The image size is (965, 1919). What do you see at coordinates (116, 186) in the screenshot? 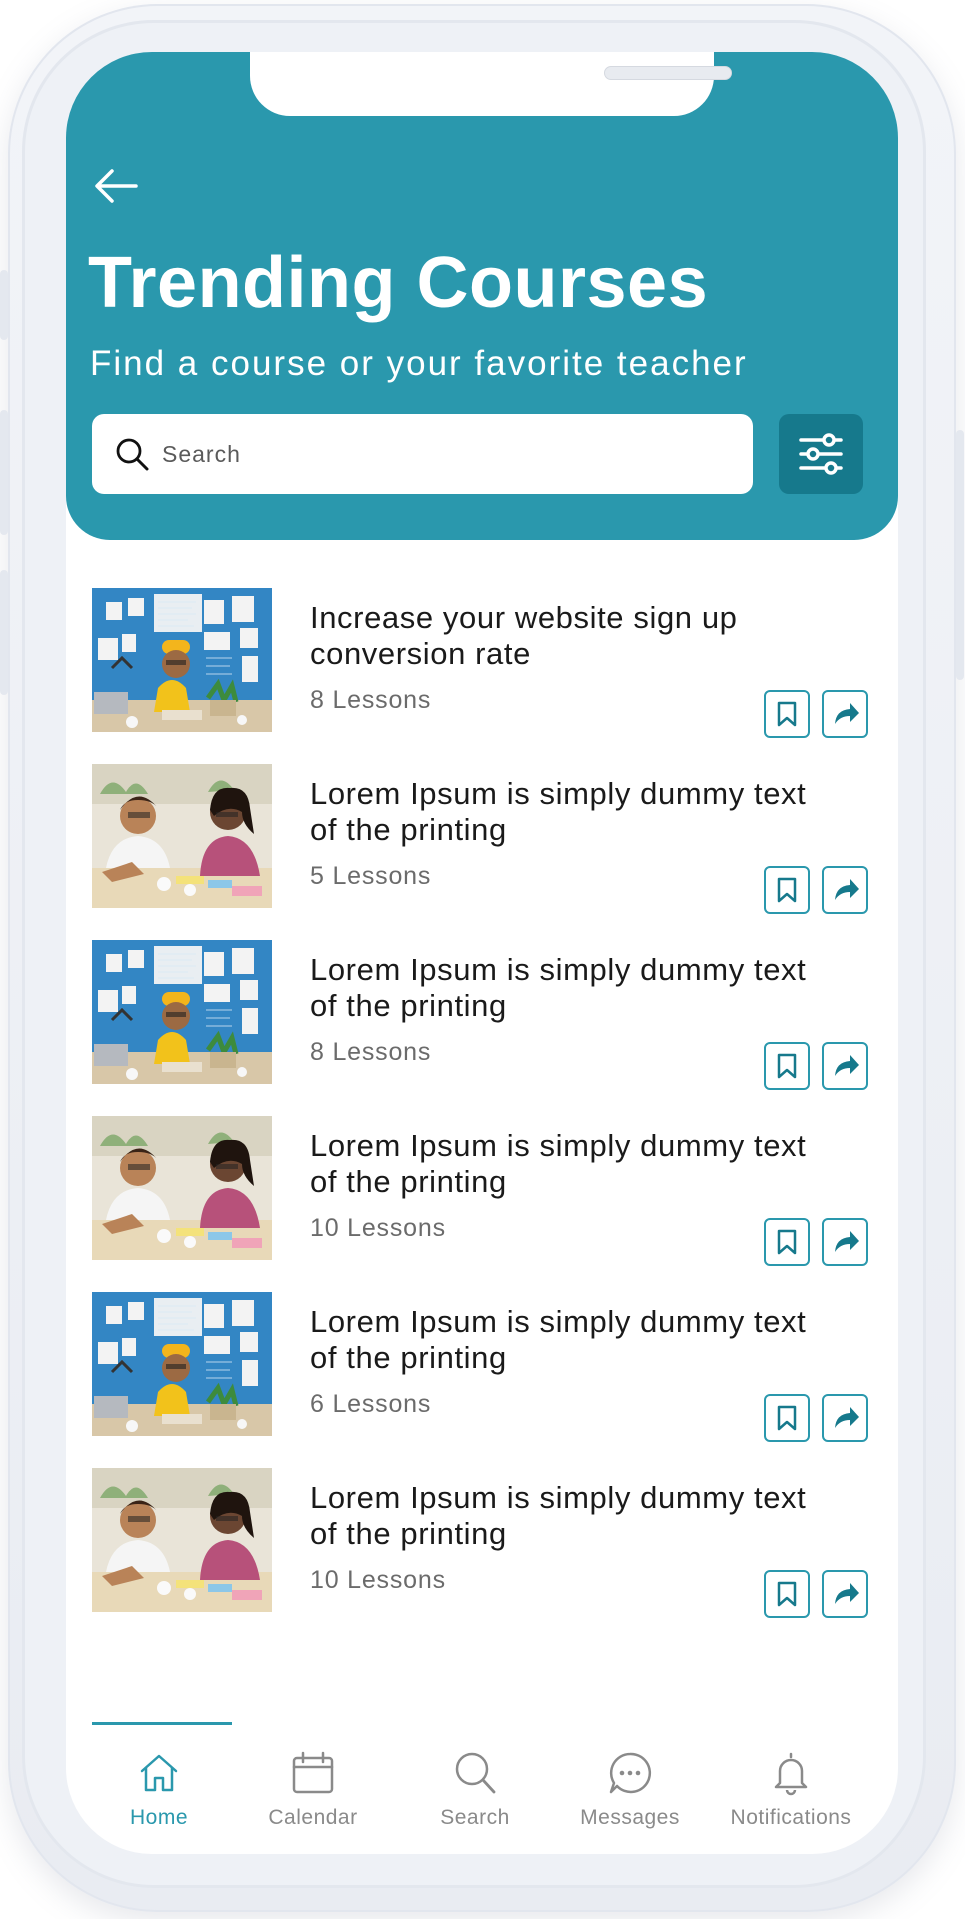
I see `back-arrow-icon` at bounding box center [116, 186].